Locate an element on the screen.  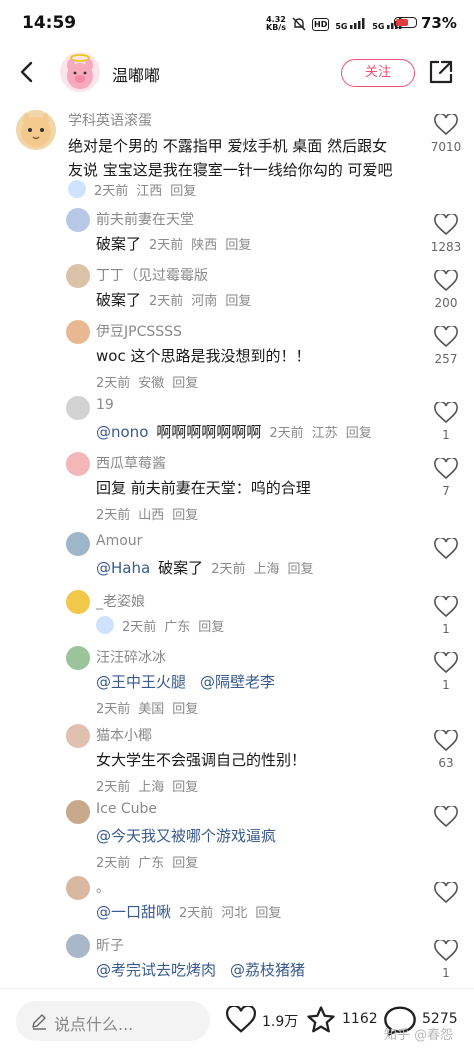
reply-content: @王中王火腿 @隔壁老李 is located at coordinates (185, 681).